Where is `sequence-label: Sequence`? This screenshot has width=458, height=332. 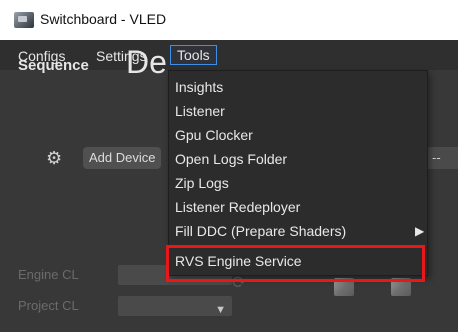 sequence-label: Sequence is located at coordinates (53, 65).